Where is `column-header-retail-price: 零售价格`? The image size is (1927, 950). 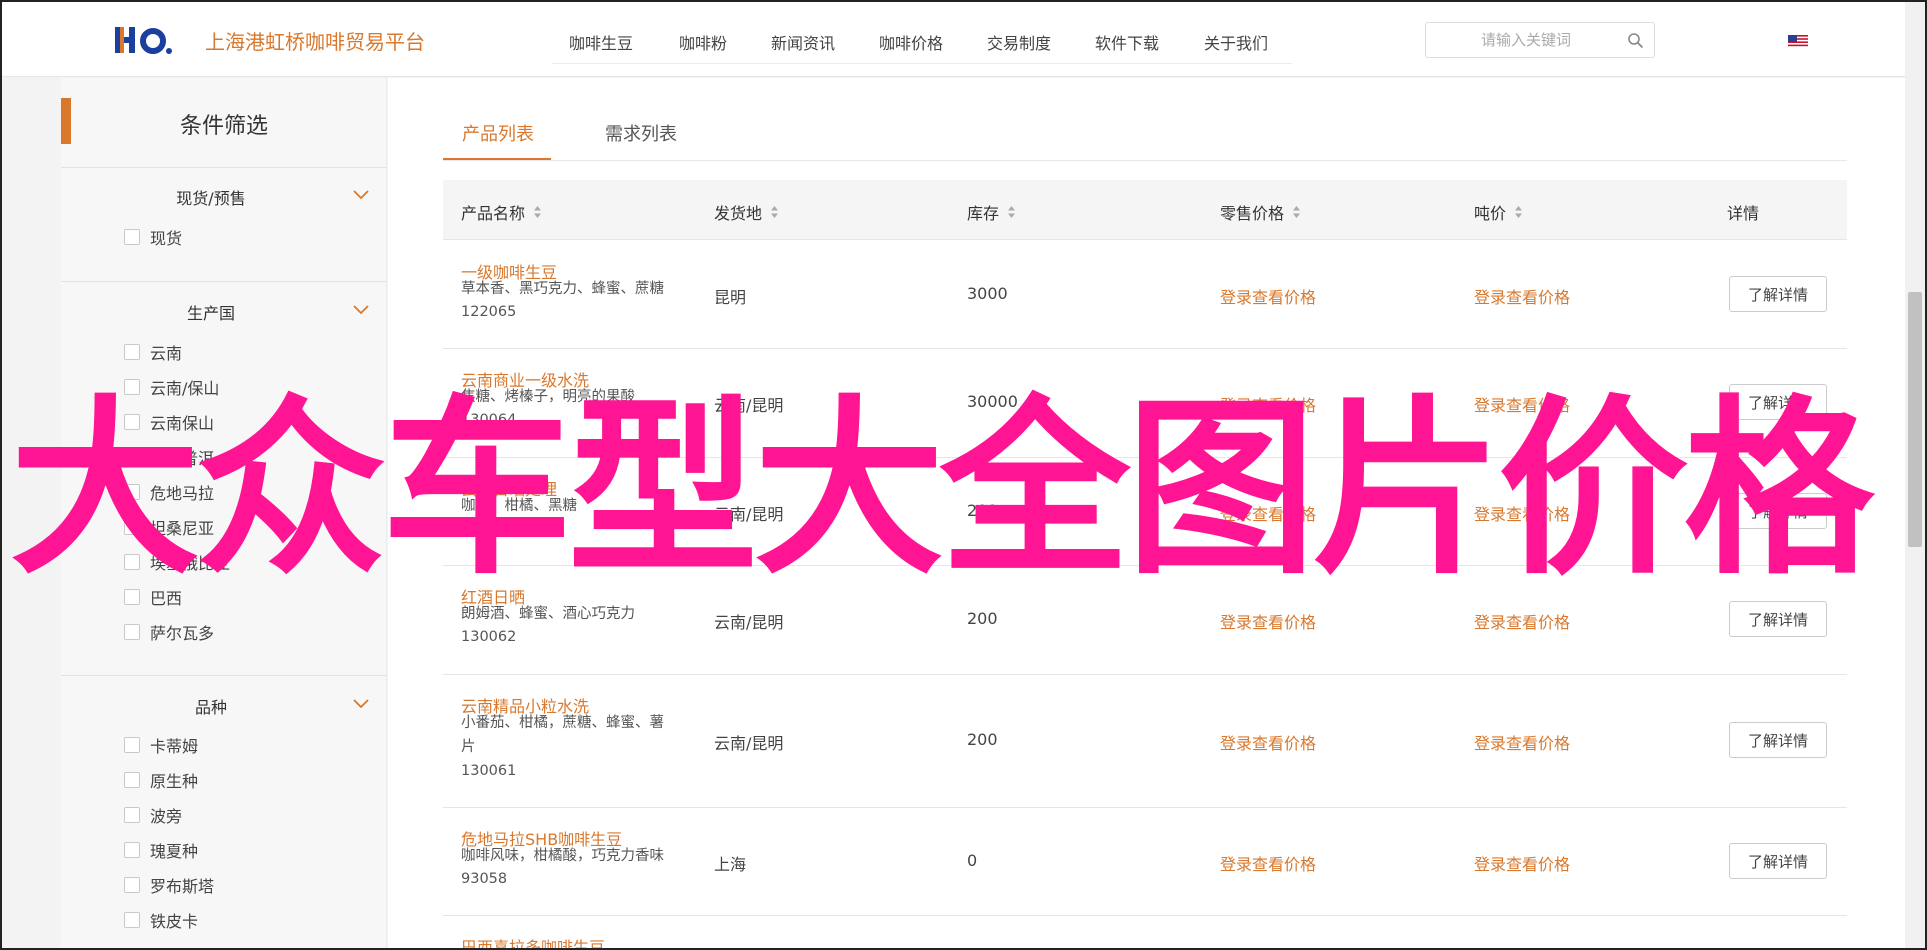
column-header-retail-price: 零售价格 is located at coordinates (1260, 212).